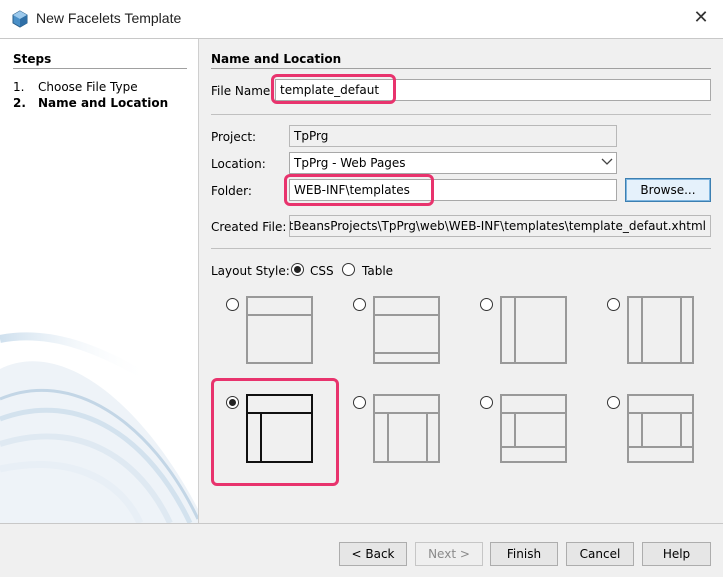  Describe the element at coordinates (19, 103) in the screenshot. I see `step-2-number: 2.` at that location.